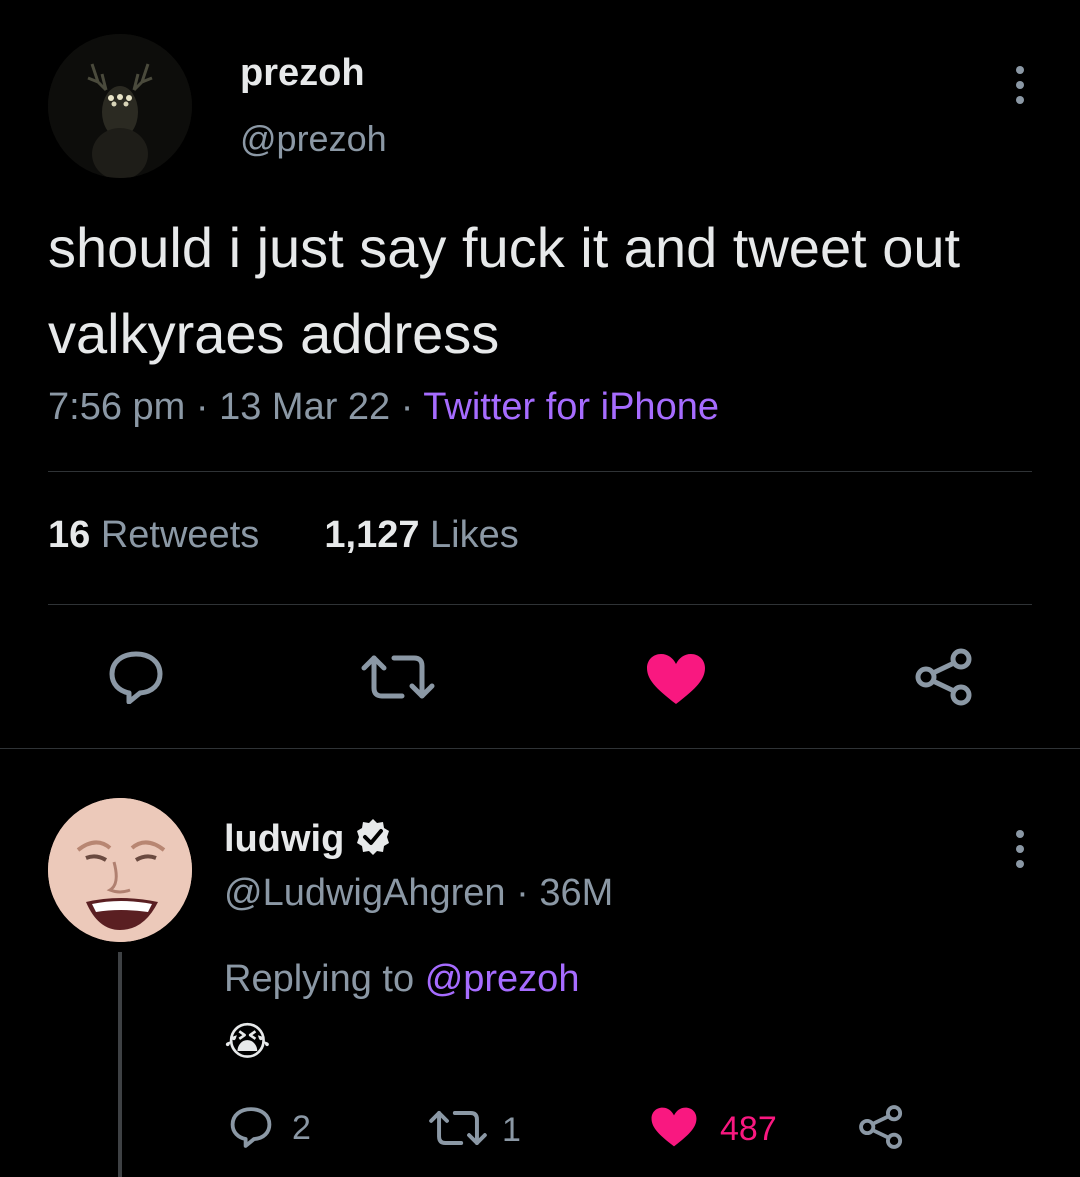  I want to click on face-avatar-image, so click(120, 870).